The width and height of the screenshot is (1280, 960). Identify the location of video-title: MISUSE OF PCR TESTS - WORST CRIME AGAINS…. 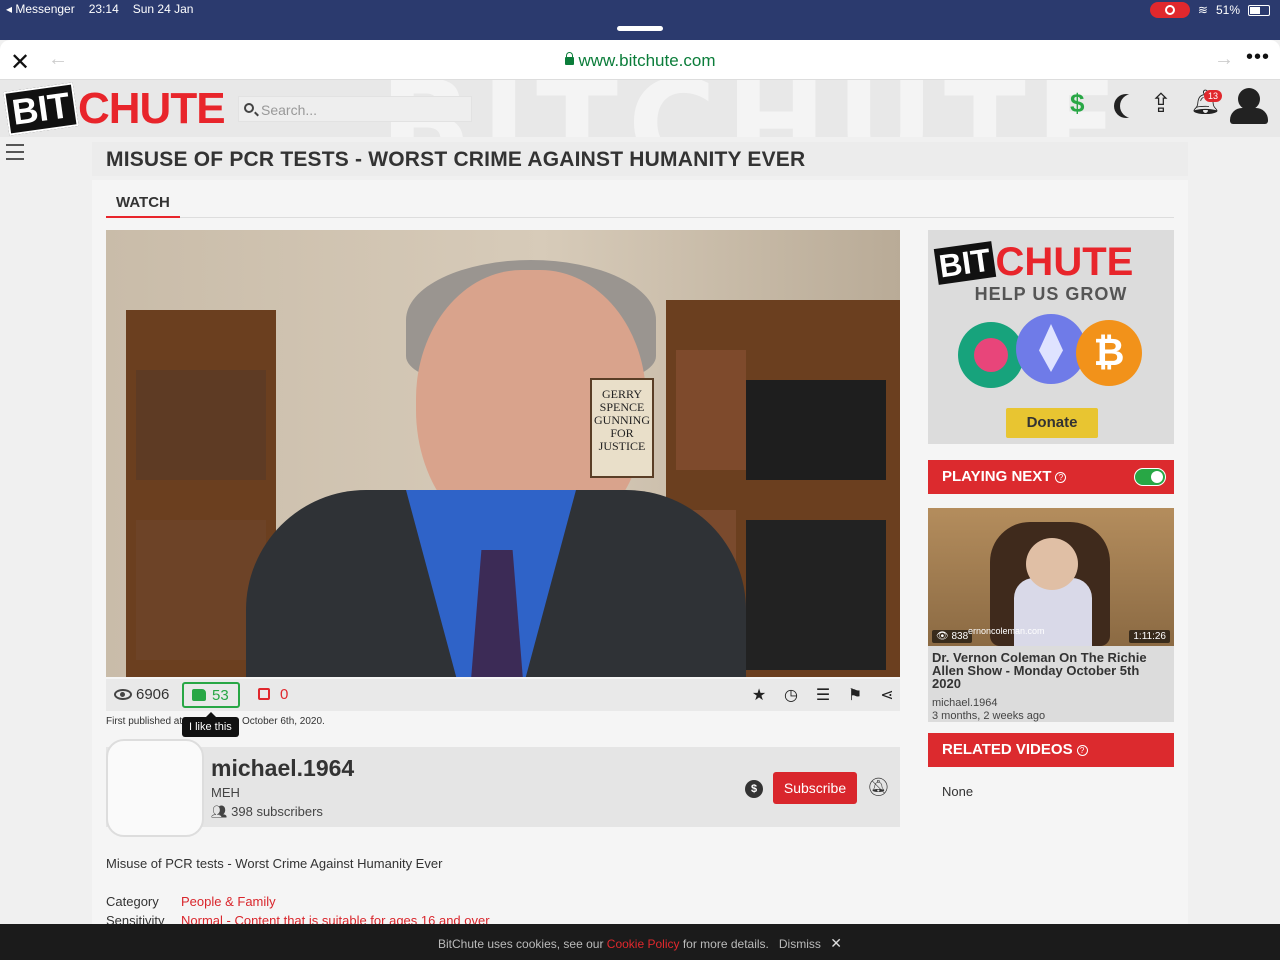
(456, 159).